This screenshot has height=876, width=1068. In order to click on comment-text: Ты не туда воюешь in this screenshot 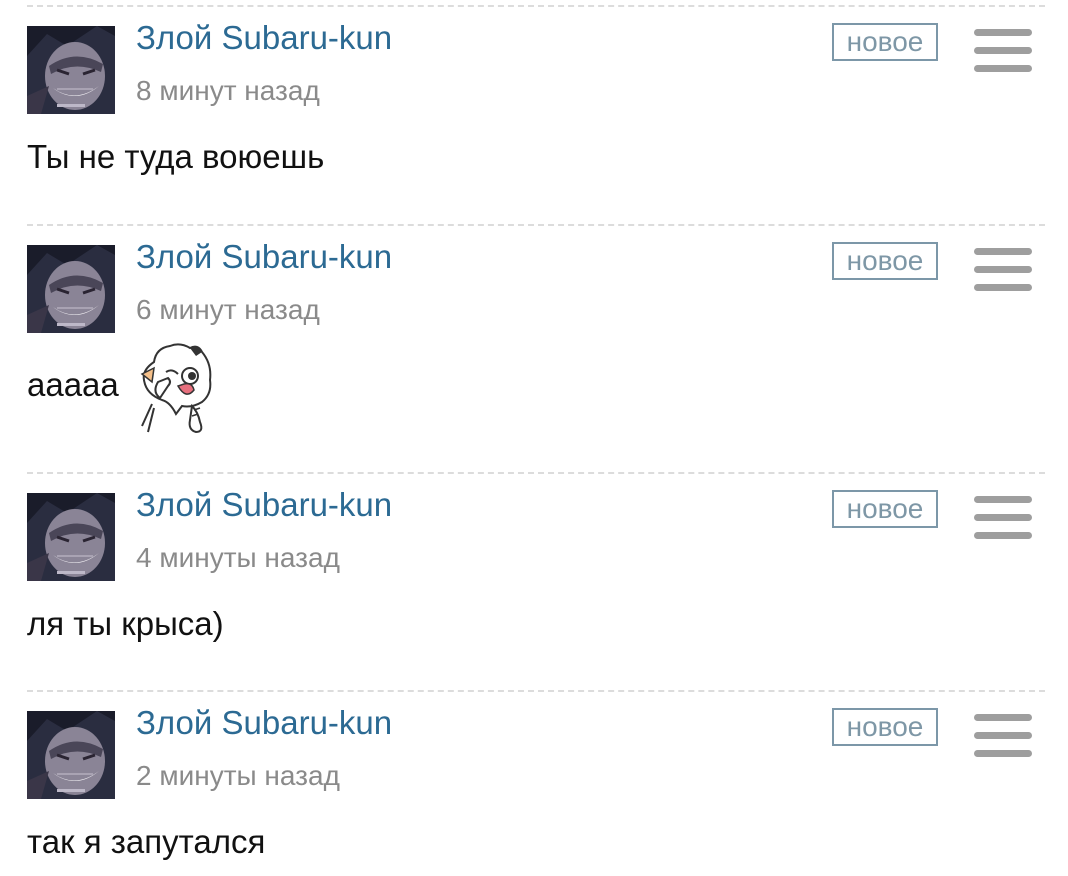, I will do `click(176, 156)`.